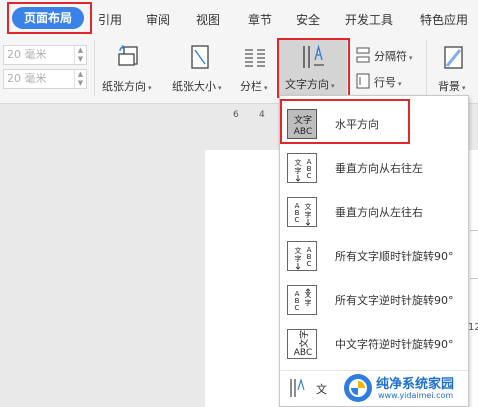 This screenshot has width=478, height=407. What do you see at coordinates (363, 81) in the screenshot?
I see `line-numbers-icon` at bounding box center [363, 81].